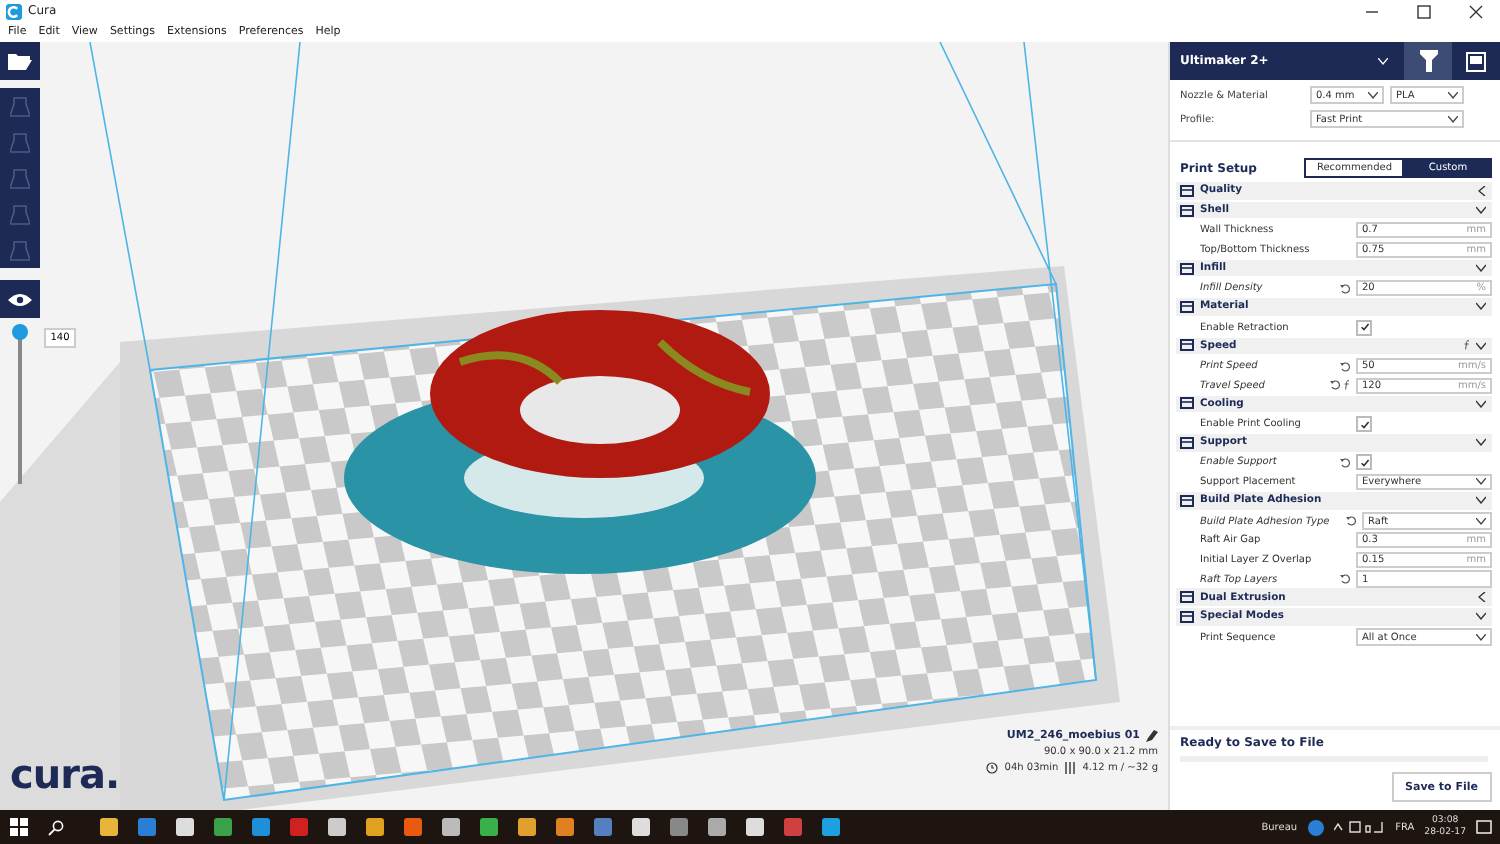 Image resolution: width=1500 pixels, height=844 pixels. I want to click on open-button, so click(20, 61).